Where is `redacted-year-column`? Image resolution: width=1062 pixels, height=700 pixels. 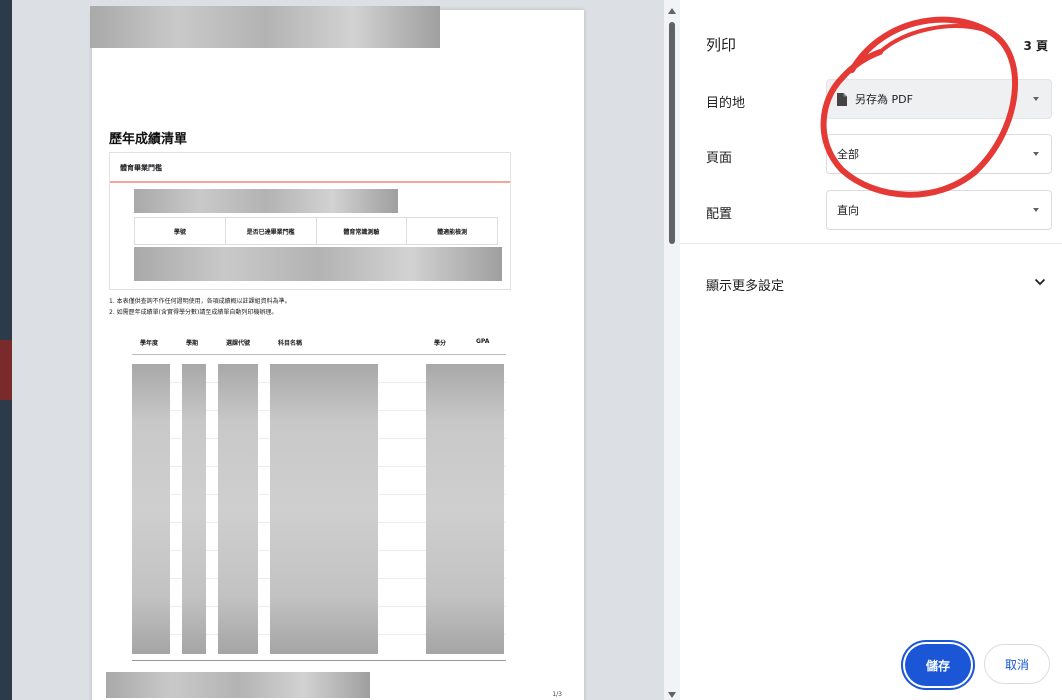 redacted-year-column is located at coordinates (151, 509).